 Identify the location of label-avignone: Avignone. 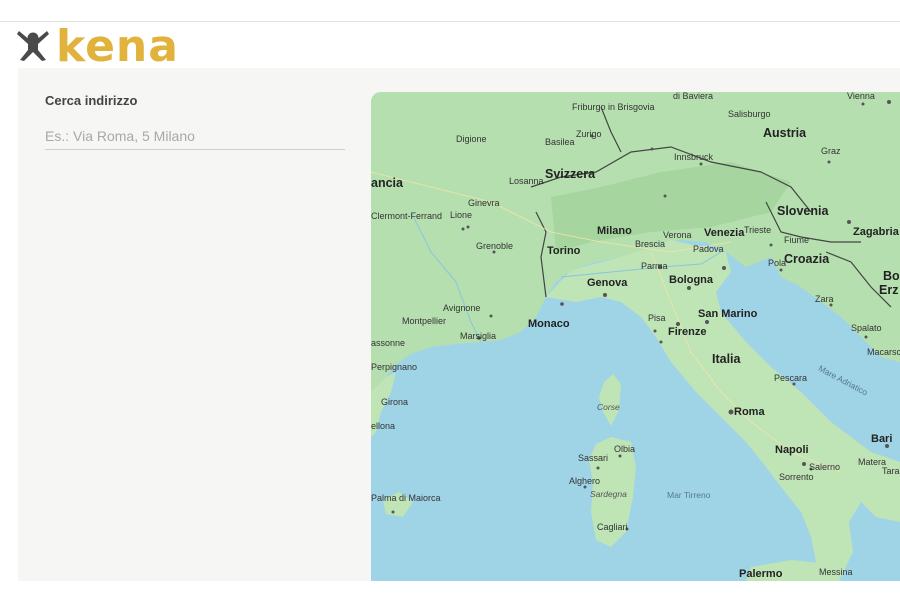
(462, 308).